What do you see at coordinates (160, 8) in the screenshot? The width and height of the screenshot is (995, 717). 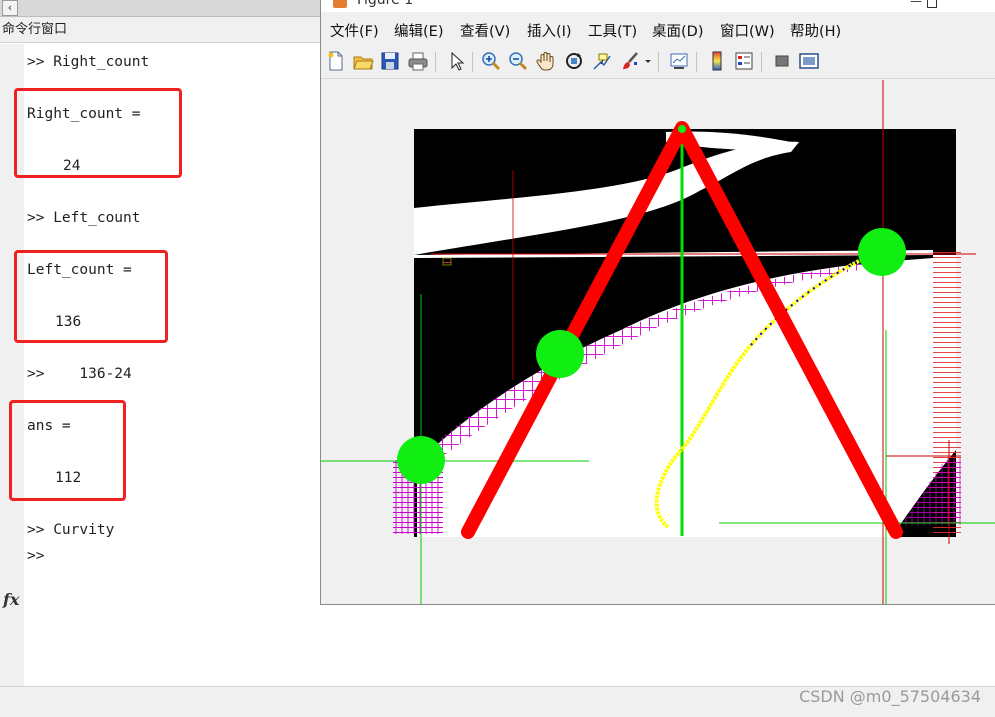 I see `command-window-topbar: ‹` at bounding box center [160, 8].